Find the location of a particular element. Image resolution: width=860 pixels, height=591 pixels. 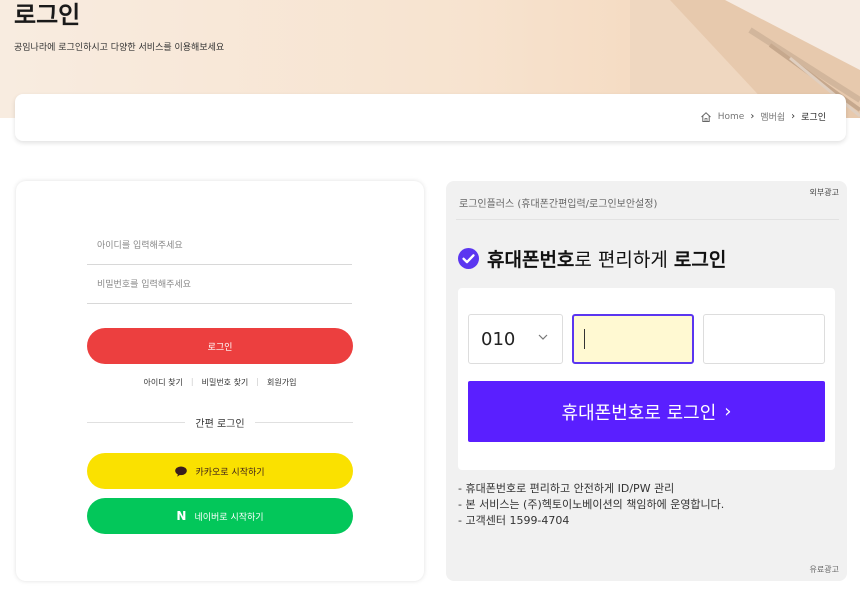

home-icon is located at coordinates (706, 117).